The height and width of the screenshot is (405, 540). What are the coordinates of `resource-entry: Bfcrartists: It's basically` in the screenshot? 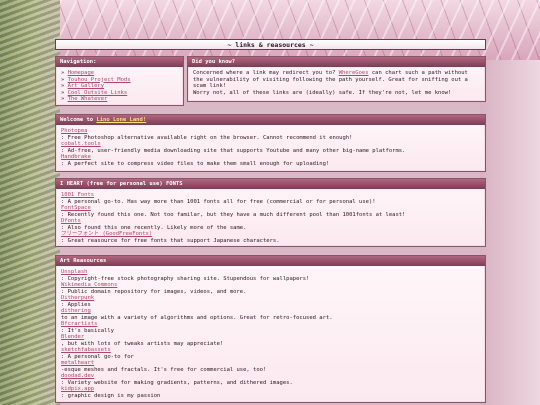 It's located at (270, 327).